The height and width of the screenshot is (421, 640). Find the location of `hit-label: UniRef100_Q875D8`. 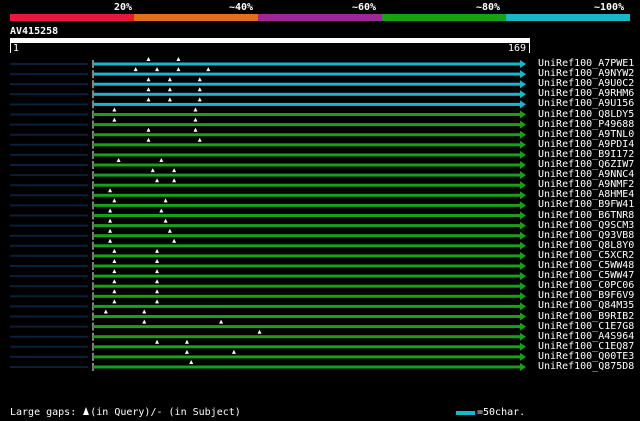

hit-label: UniRef100_Q875D8 is located at coordinates (586, 366).